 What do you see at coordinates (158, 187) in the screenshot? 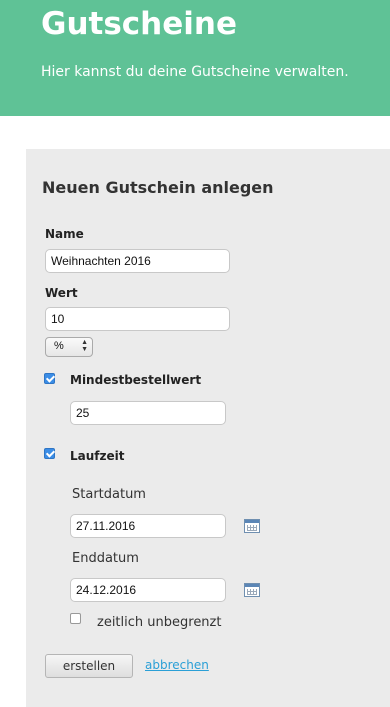
I see `form-title: Neuen Gutschein anlegen` at bounding box center [158, 187].